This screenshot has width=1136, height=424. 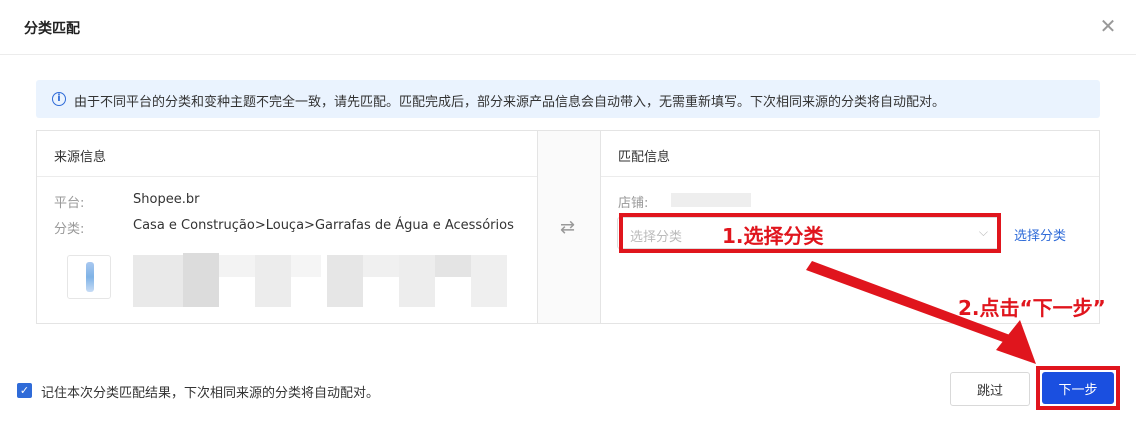 I want to click on dialog-title: 分类匹配, so click(x=52, y=29).